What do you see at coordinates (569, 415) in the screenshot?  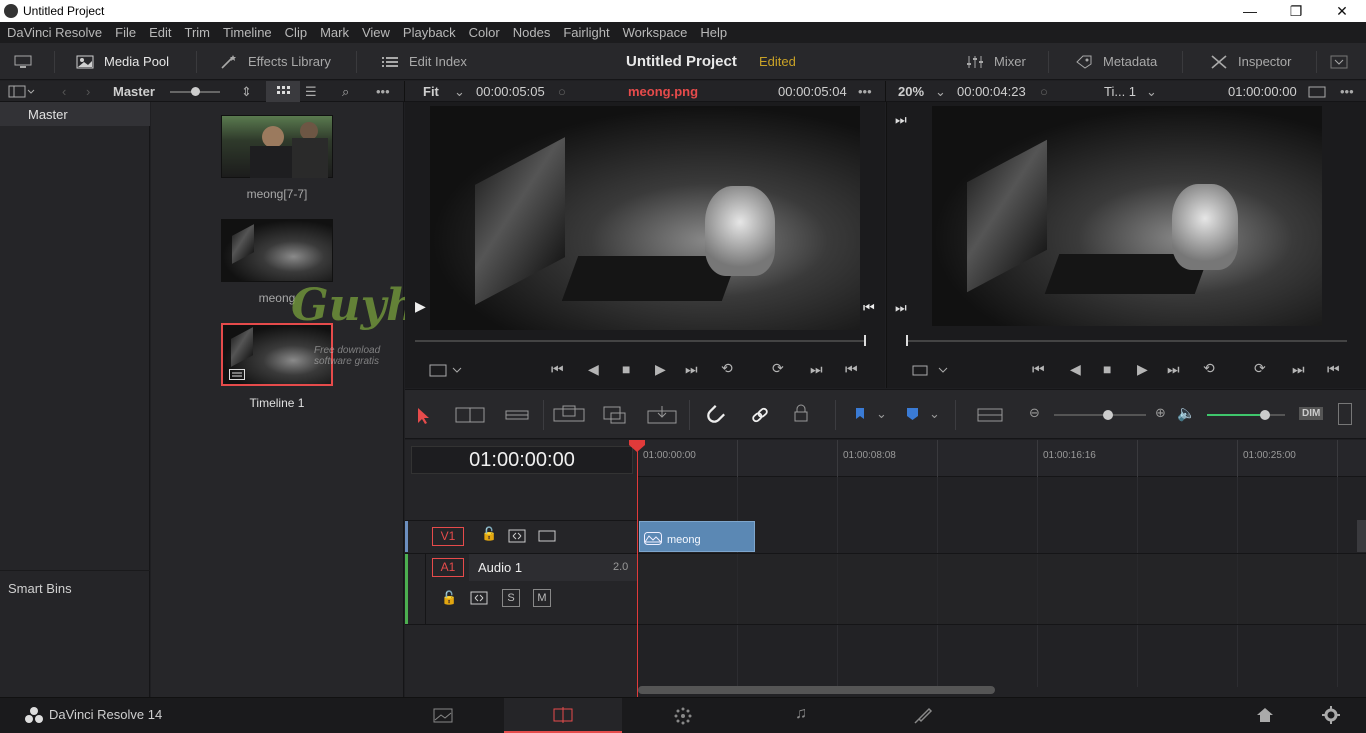 I see `insert-clip-icon` at bounding box center [569, 415].